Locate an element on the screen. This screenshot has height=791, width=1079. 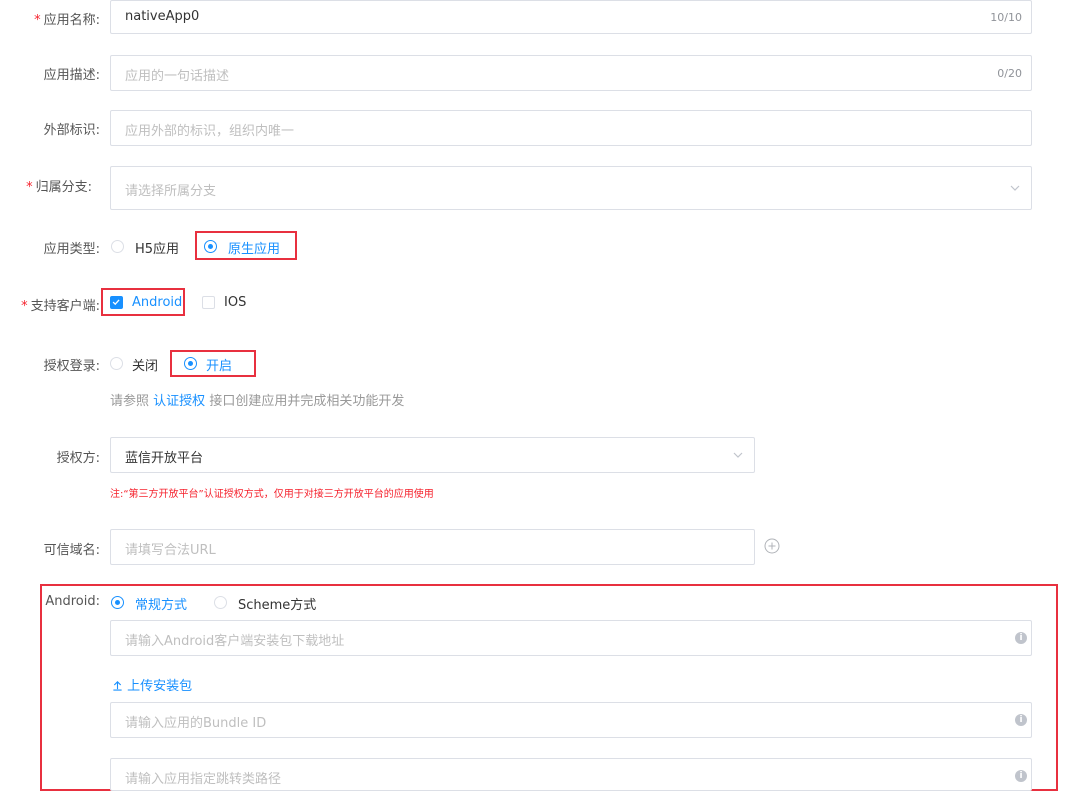
check-icon is located at coordinates (116, 302).